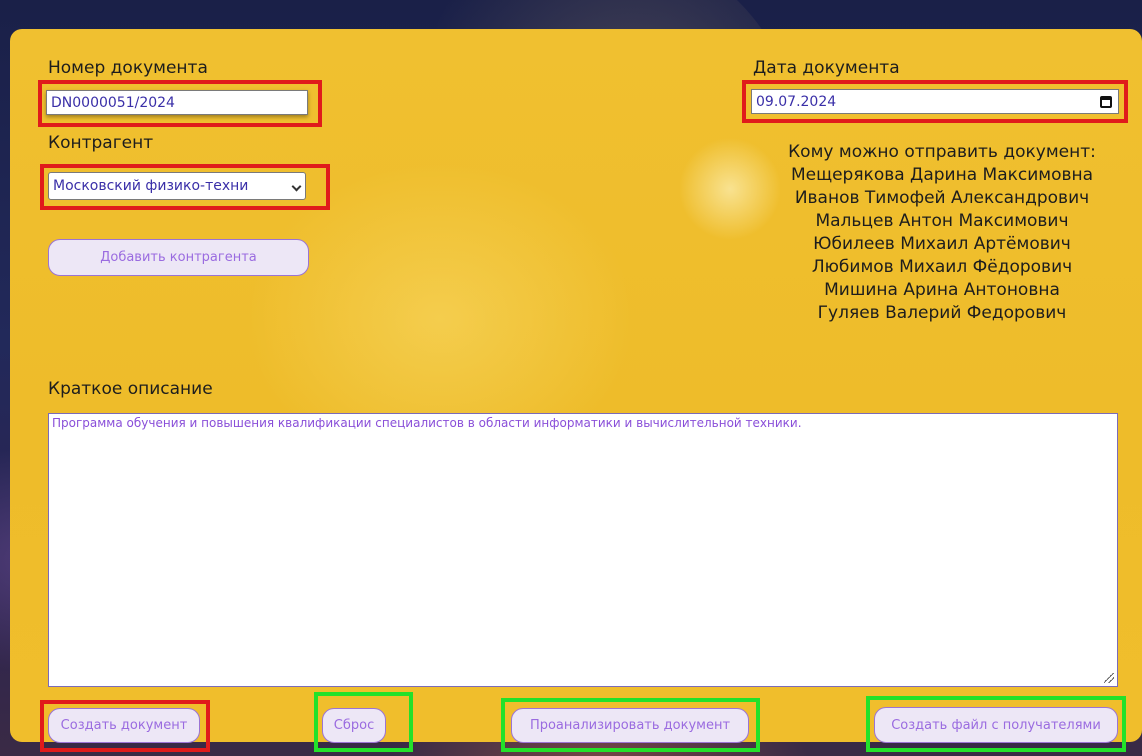  Describe the element at coordinates (942, 313) in the screenshot. I see `recipient-item: Гуляев Валерий Федорович` at that location.